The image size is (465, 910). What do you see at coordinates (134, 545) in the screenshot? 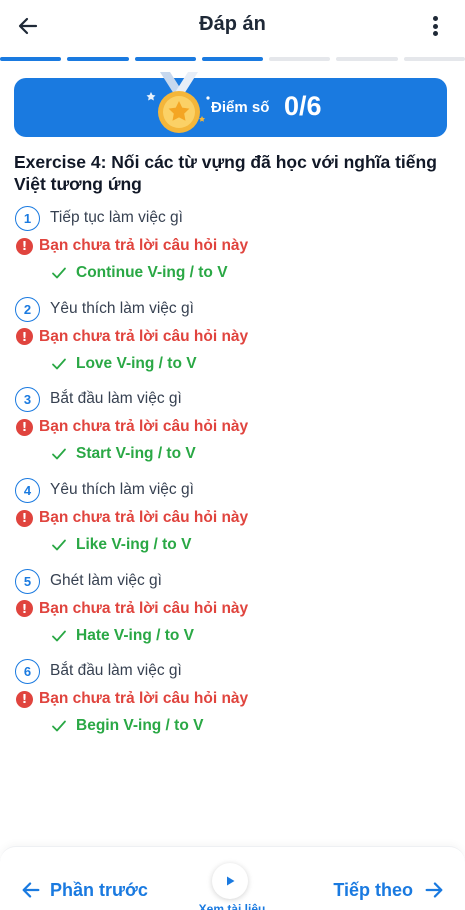
I see `answer-text: Like V-ing / to V` at bounding box center [134, 545].